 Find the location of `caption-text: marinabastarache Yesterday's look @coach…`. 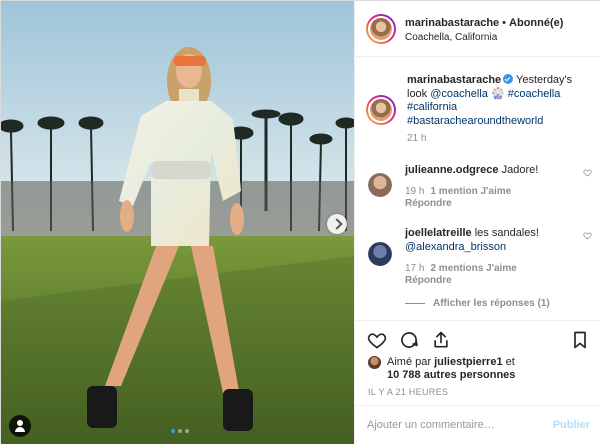

caption-text: marinabastarache Yesterday's look @coach… is located at coordinates (500, 100).